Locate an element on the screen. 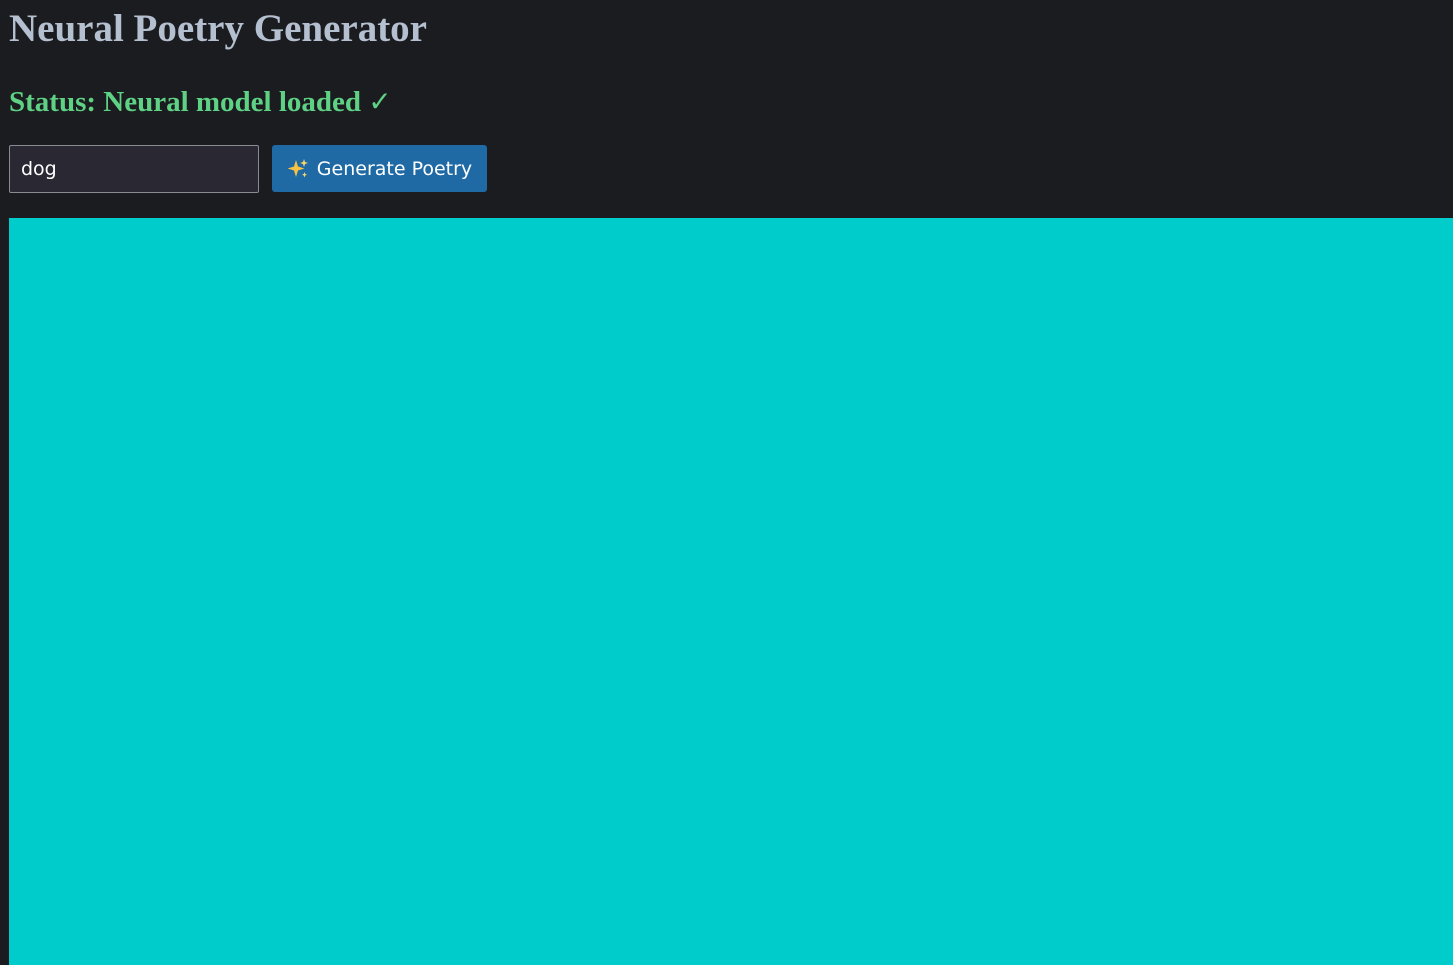 This screenshot has height=965, width=1453. prompt-input is located at coordinates (134, 169).